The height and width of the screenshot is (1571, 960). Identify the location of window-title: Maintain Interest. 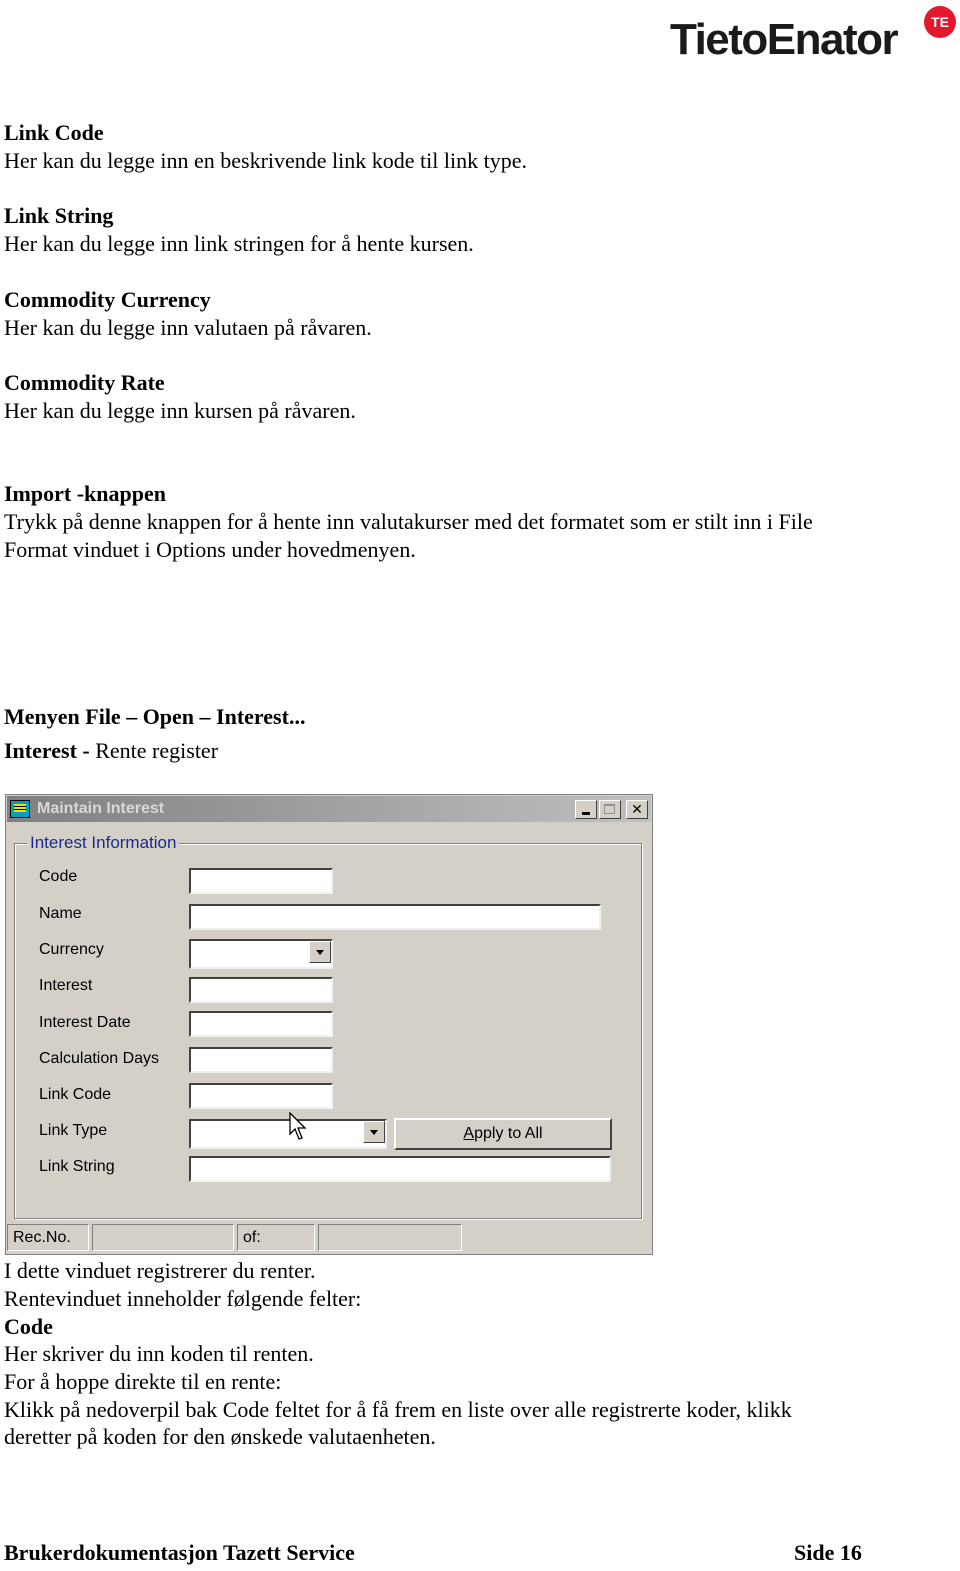
(101, 808).